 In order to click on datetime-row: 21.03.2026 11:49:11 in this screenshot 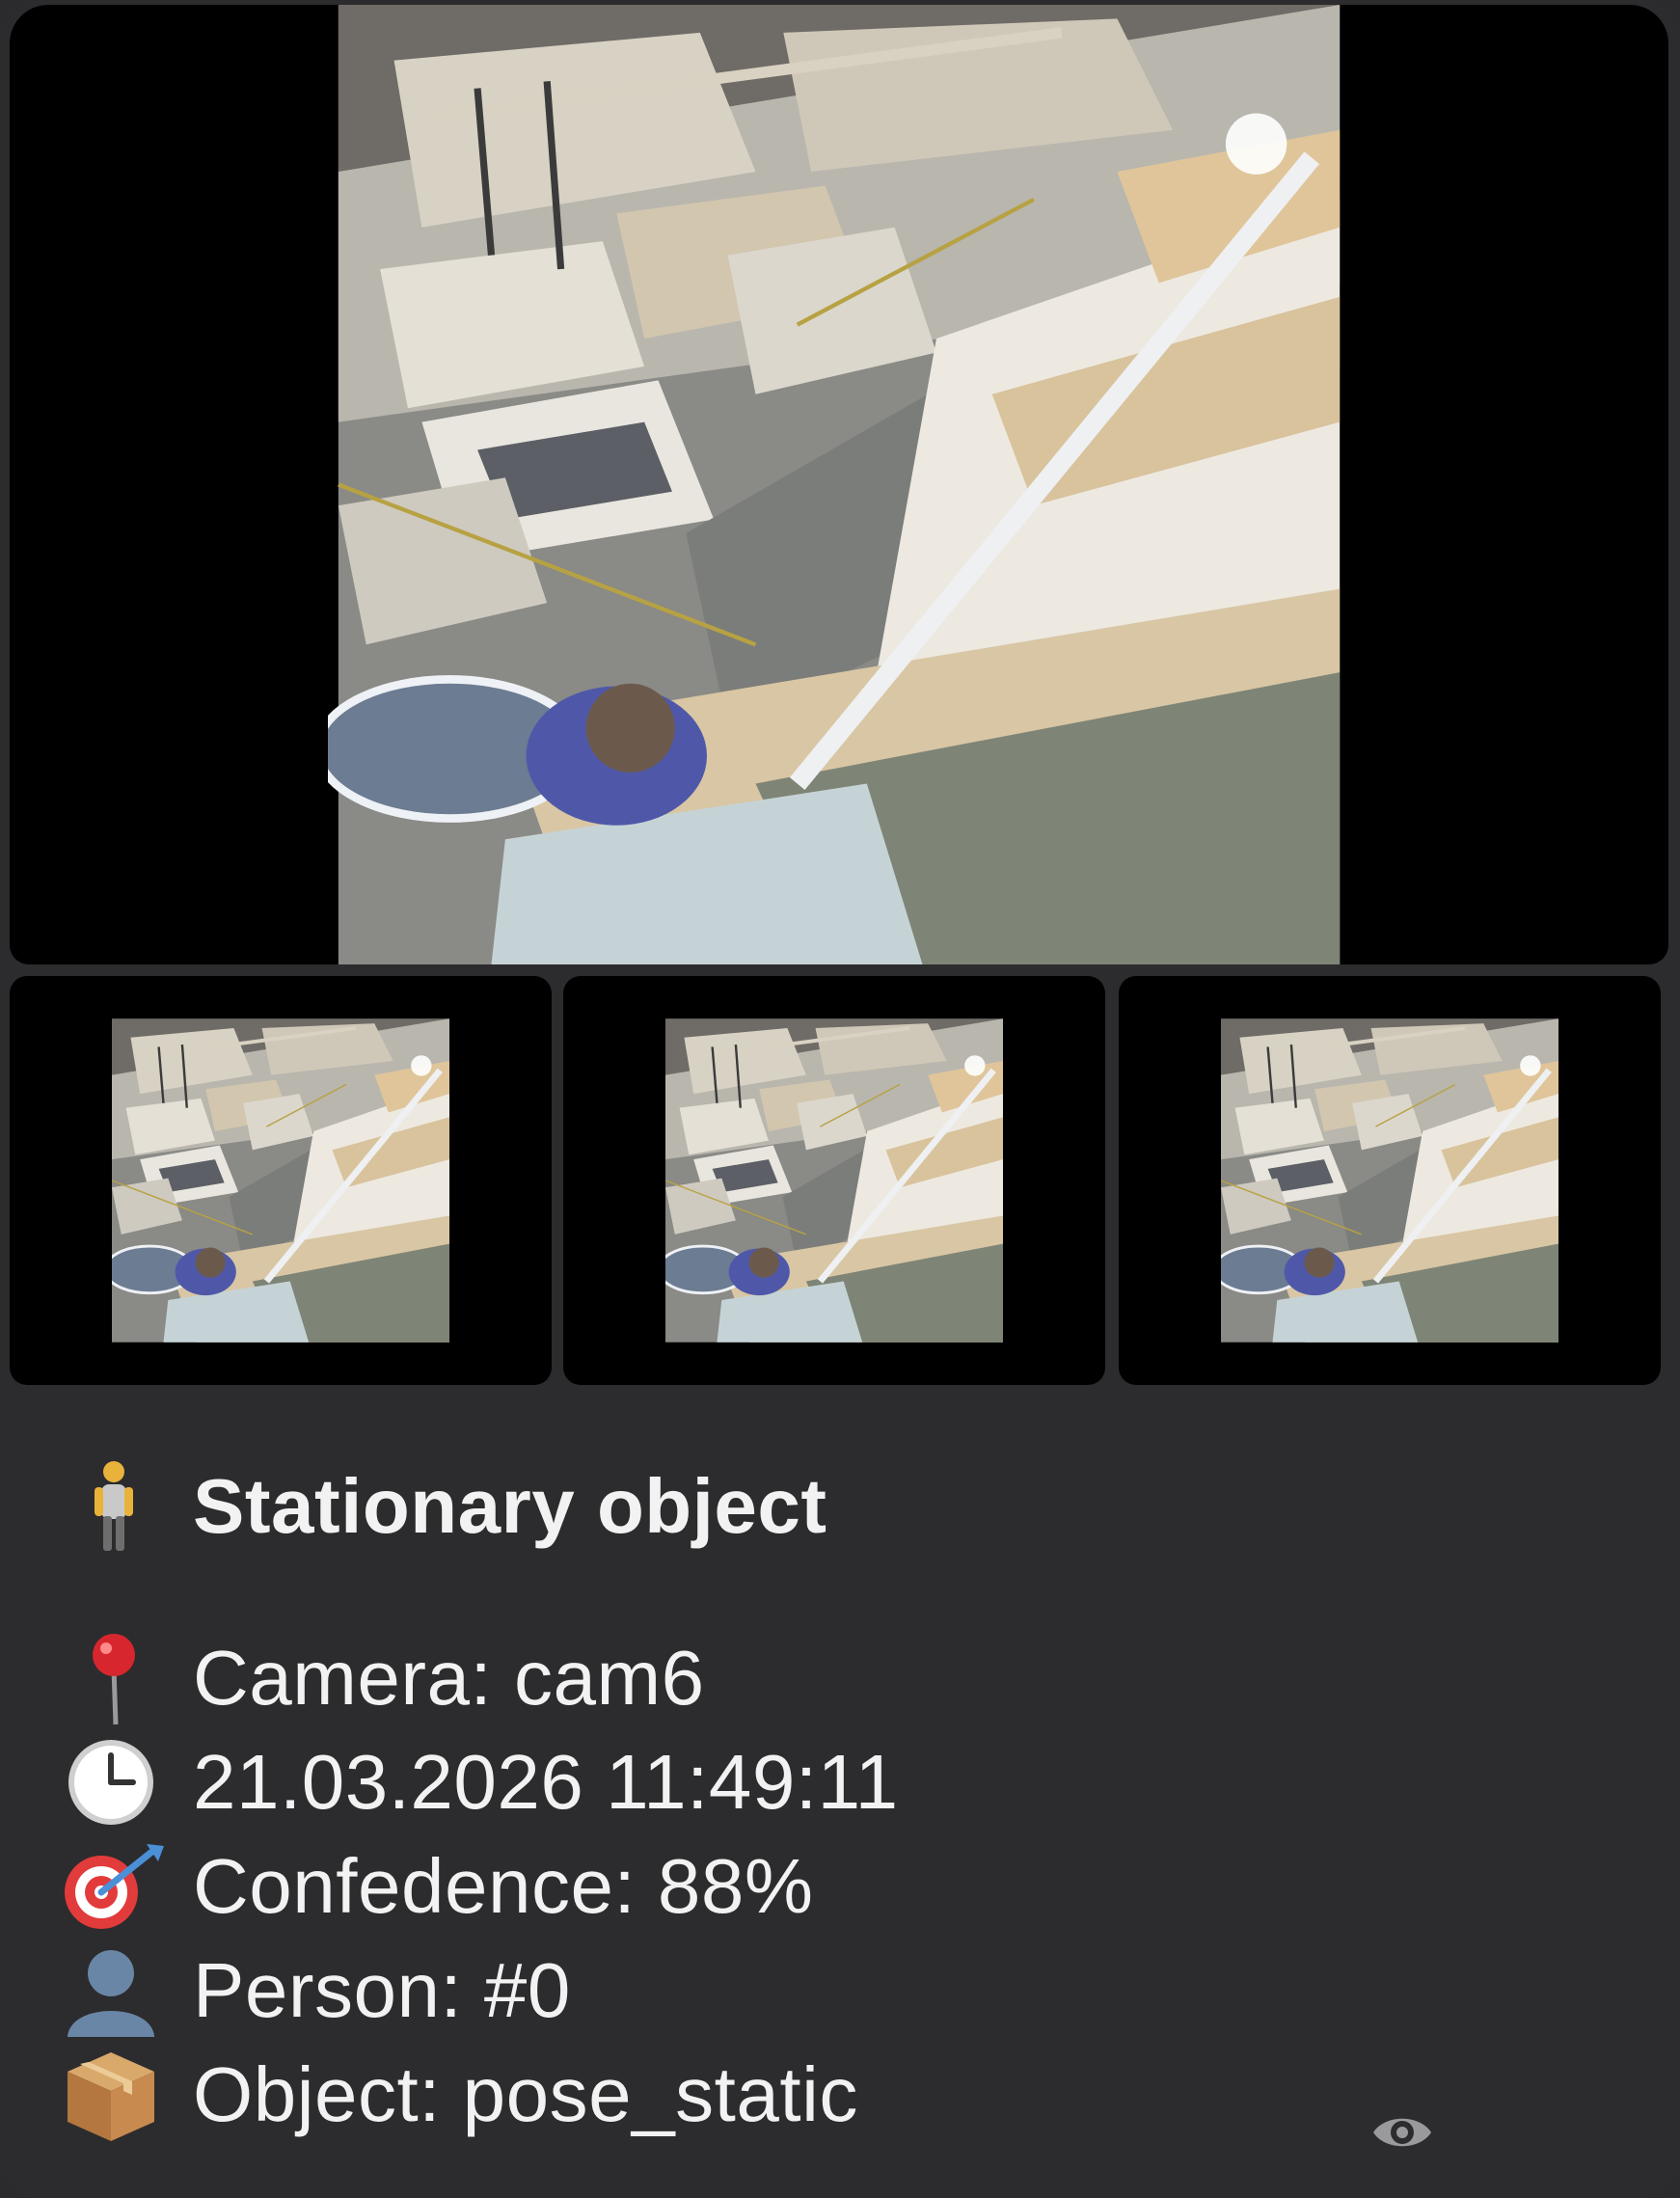, I will do `click(479, 1782)`.